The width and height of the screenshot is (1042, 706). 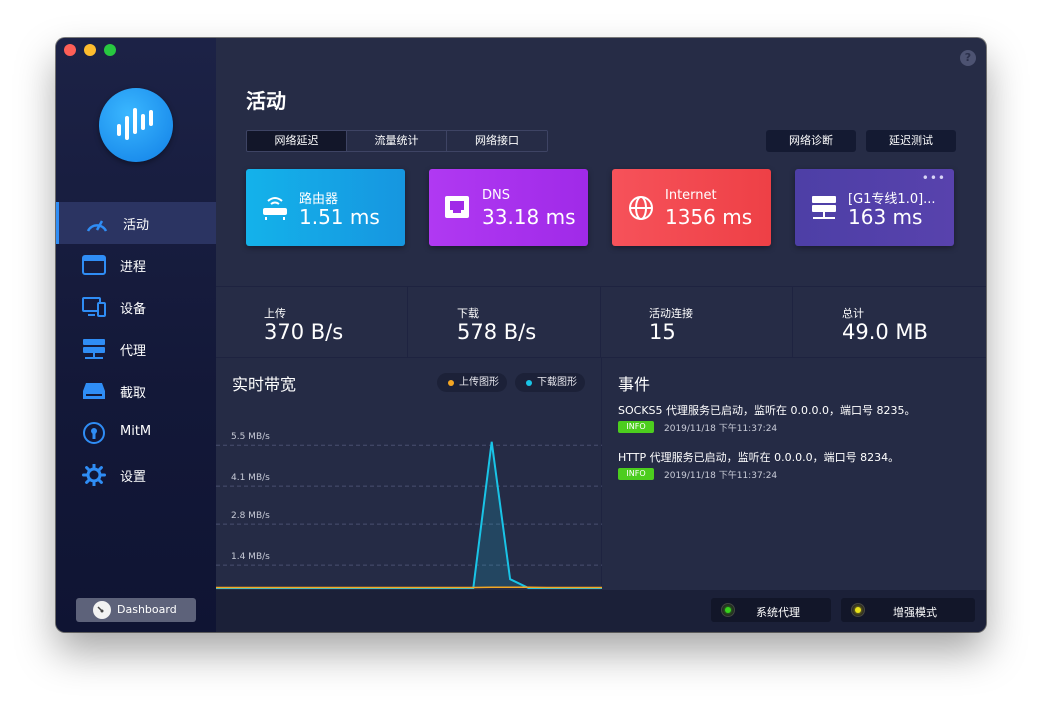 What do you see at coordinates (709, 217) in the screenshot?
I see `card-value: 1356 ms` at bounding box center [709, 217].